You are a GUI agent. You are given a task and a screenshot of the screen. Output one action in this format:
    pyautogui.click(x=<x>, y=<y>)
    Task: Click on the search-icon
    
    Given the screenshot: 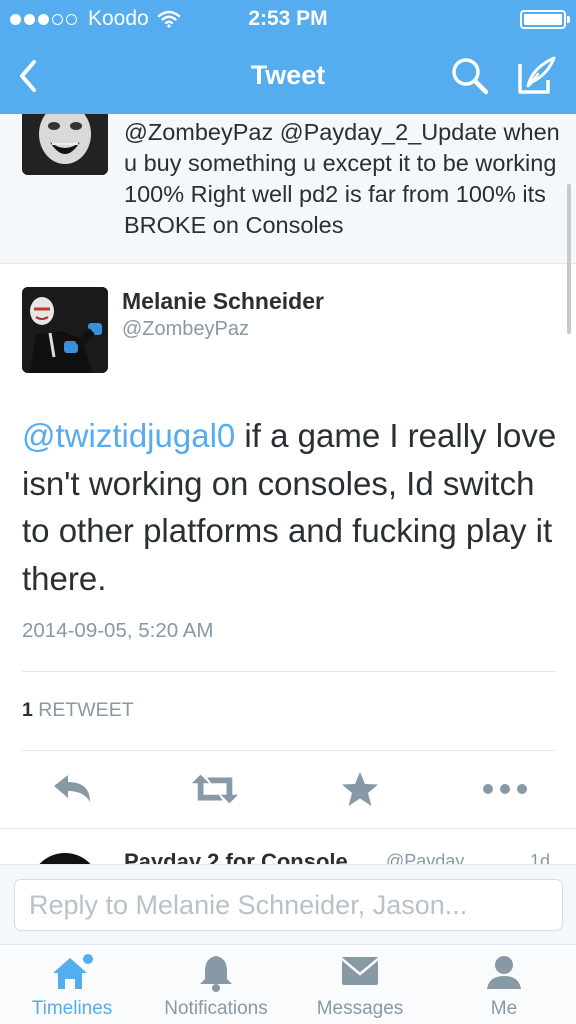 What is the action you would take?
    pyautogui.click(x=470, y=76)
    